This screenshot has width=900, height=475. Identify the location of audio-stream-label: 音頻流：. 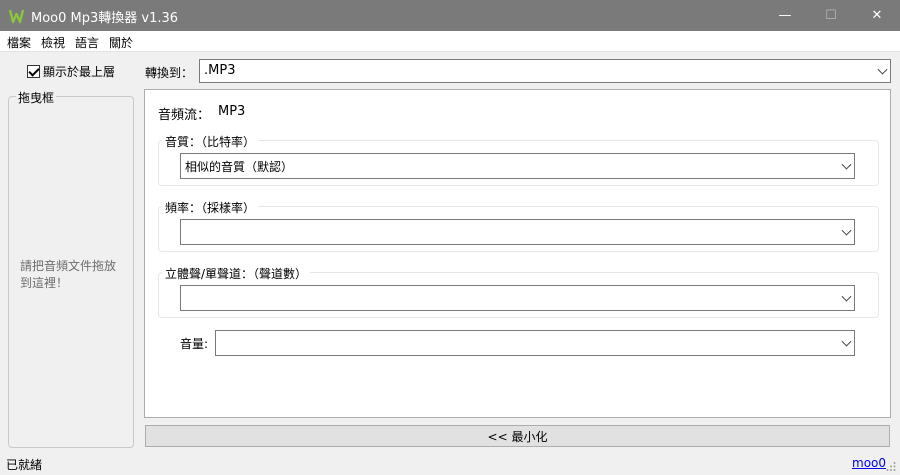
(184, 115).